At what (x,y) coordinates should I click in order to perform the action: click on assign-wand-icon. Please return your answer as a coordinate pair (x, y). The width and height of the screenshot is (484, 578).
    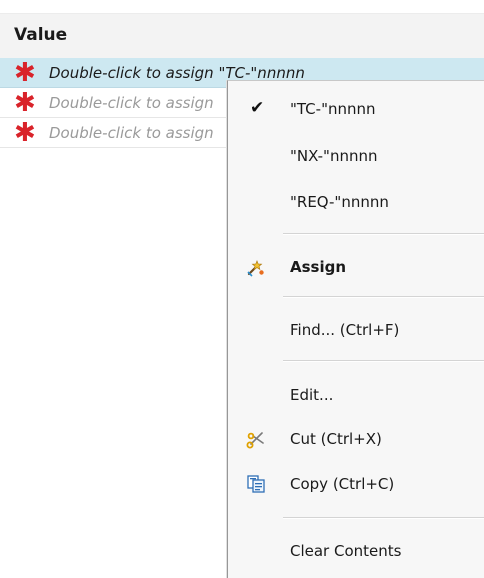
    Looking at the image, I should click on (256, 267).